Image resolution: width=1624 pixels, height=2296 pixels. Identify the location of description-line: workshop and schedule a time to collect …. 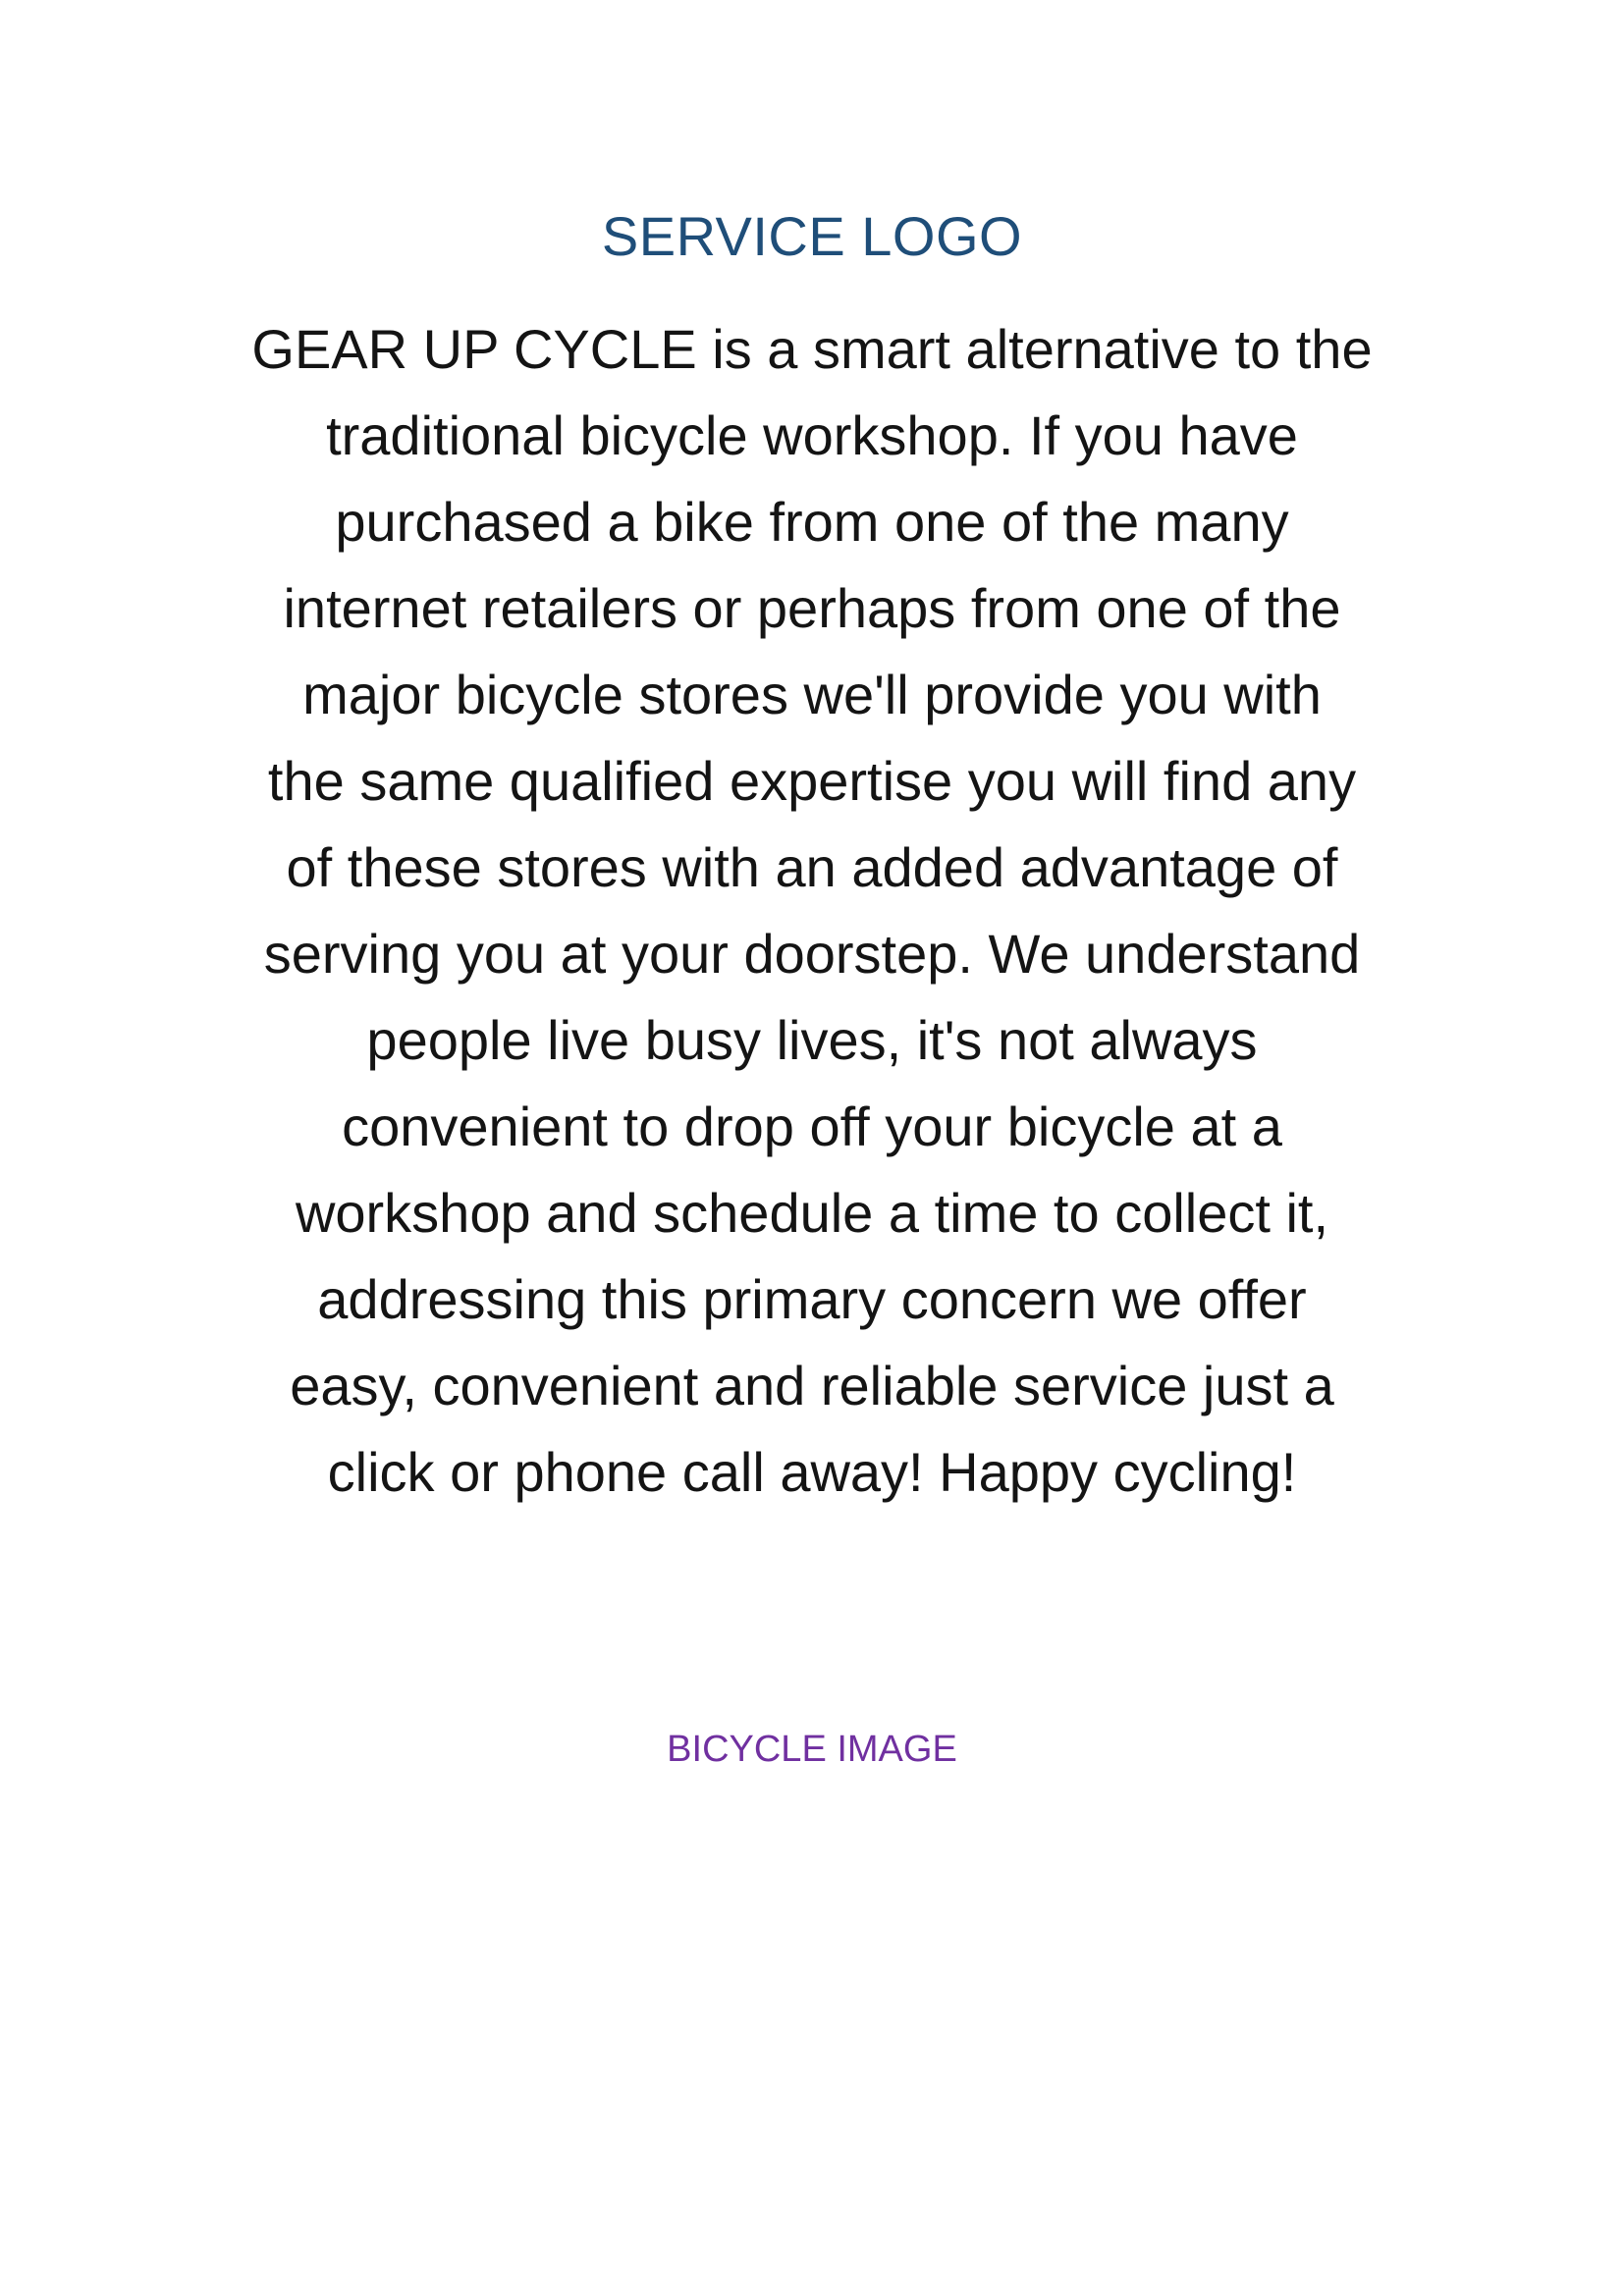
(812, 1213).